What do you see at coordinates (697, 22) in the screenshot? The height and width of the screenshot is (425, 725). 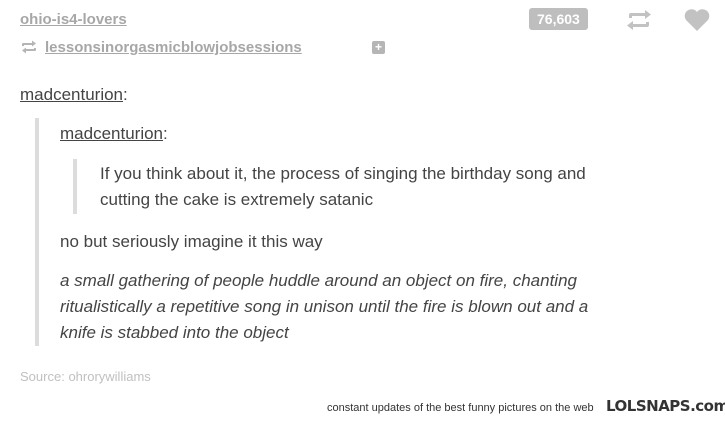 I see `heart-icon` at bounding box center [697, 22].